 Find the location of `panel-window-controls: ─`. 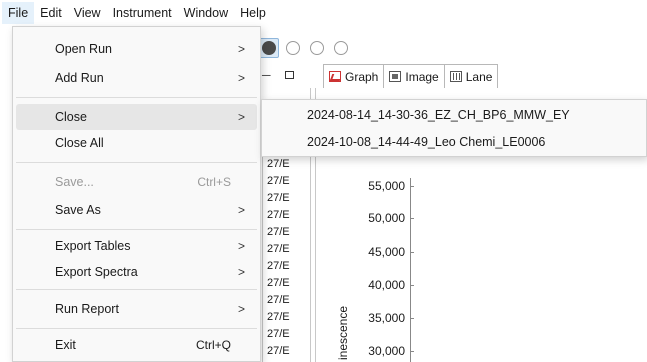

panel-window-controls: ─ is located at coordinates (278, 75).